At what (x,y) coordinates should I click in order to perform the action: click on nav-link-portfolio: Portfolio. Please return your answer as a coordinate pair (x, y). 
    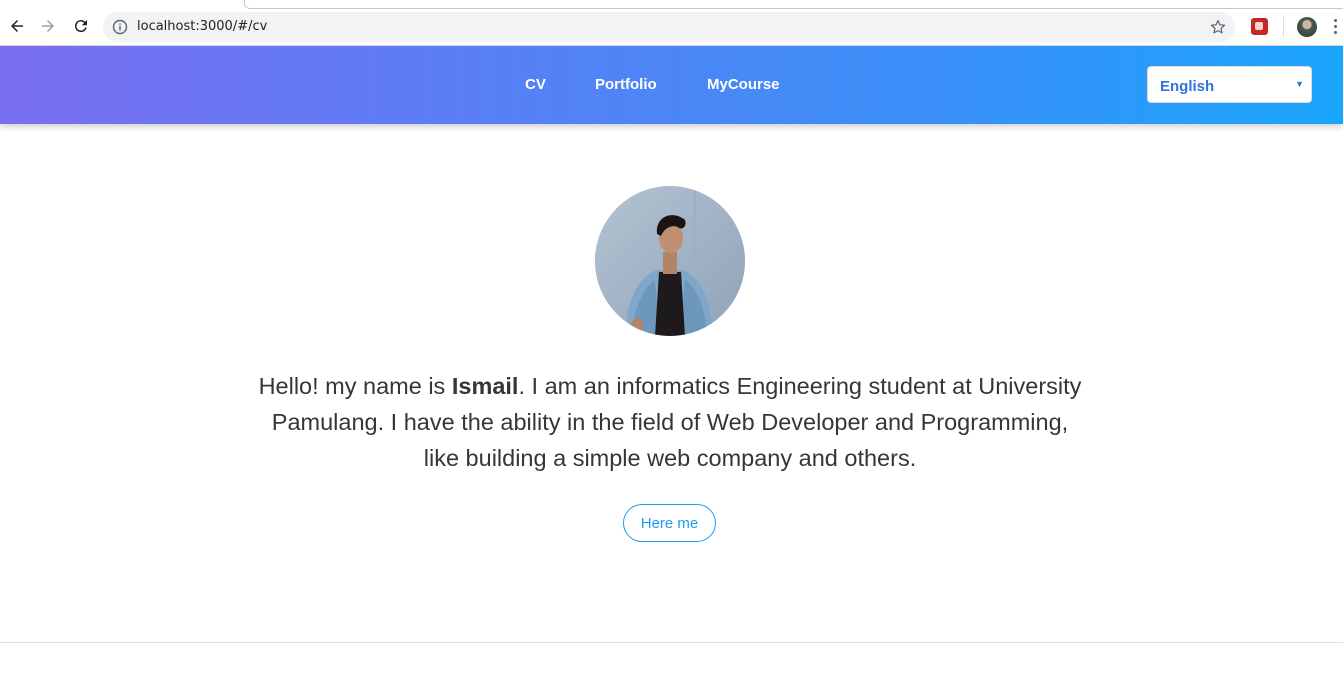
    Looking at the image, I should click on (626, 84).